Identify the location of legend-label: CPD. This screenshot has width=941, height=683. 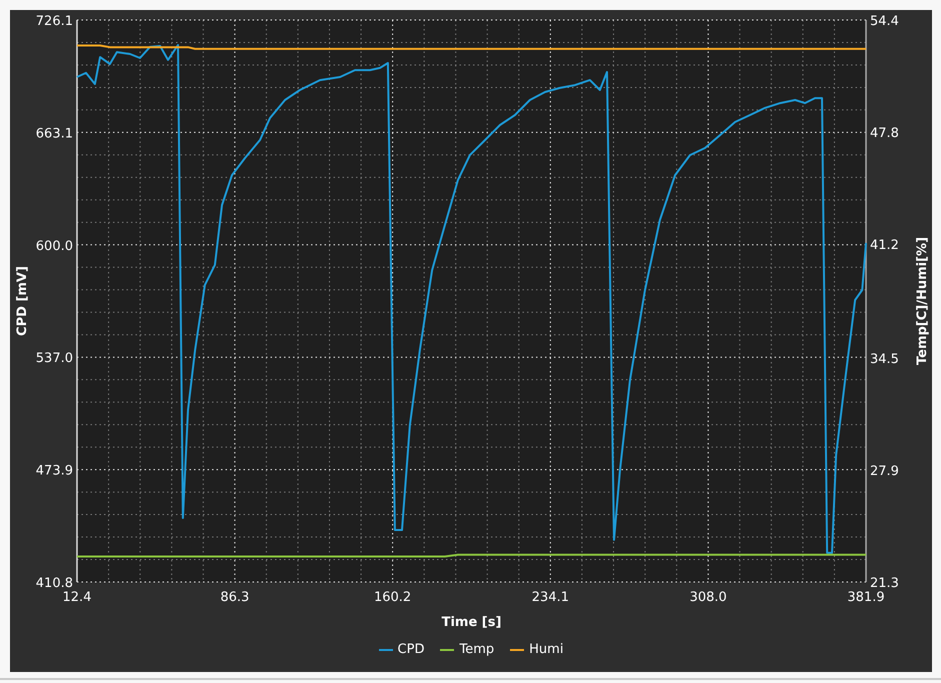
(411, 649).